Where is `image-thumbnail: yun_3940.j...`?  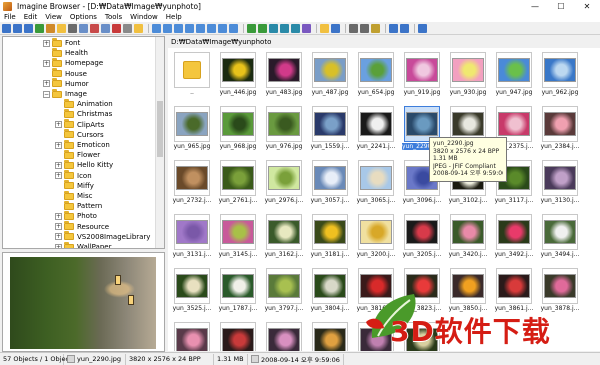
image-thumbnail: yun_3940.j... is located at coordinates (330, 335).